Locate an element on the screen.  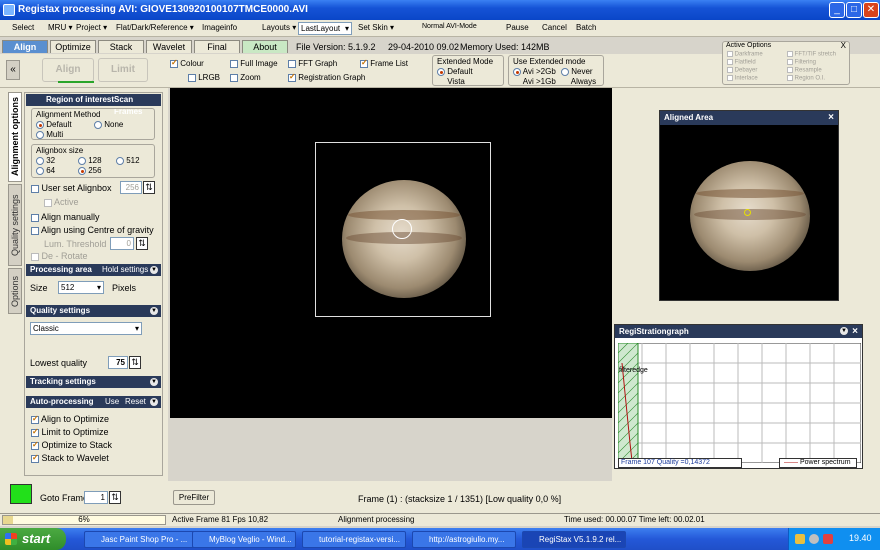
method-multi-radio: Multi is located at coordinates (49, 134).